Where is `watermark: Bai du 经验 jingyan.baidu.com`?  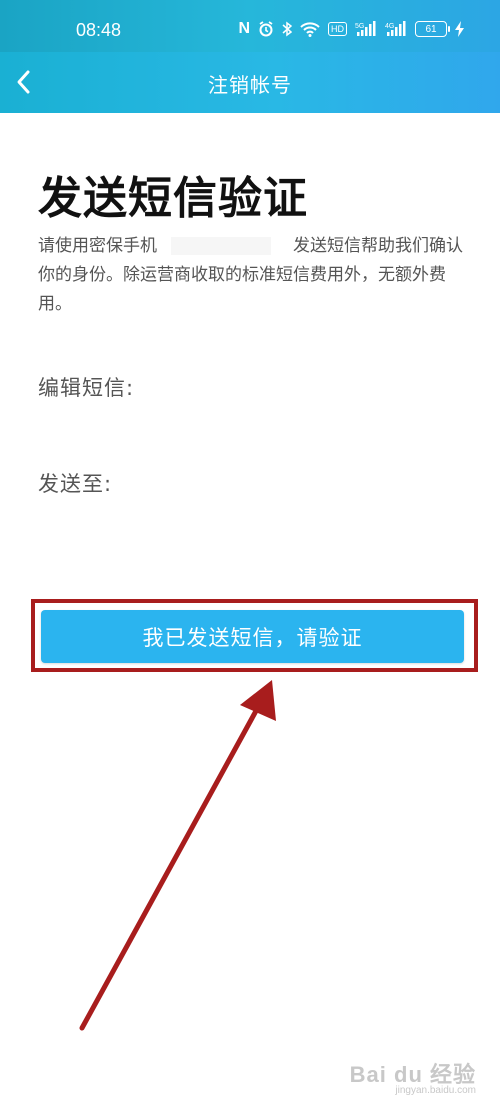 watermark: Bai du 经验 jingyan.baidu.com is located at coordinates (412, 1080).